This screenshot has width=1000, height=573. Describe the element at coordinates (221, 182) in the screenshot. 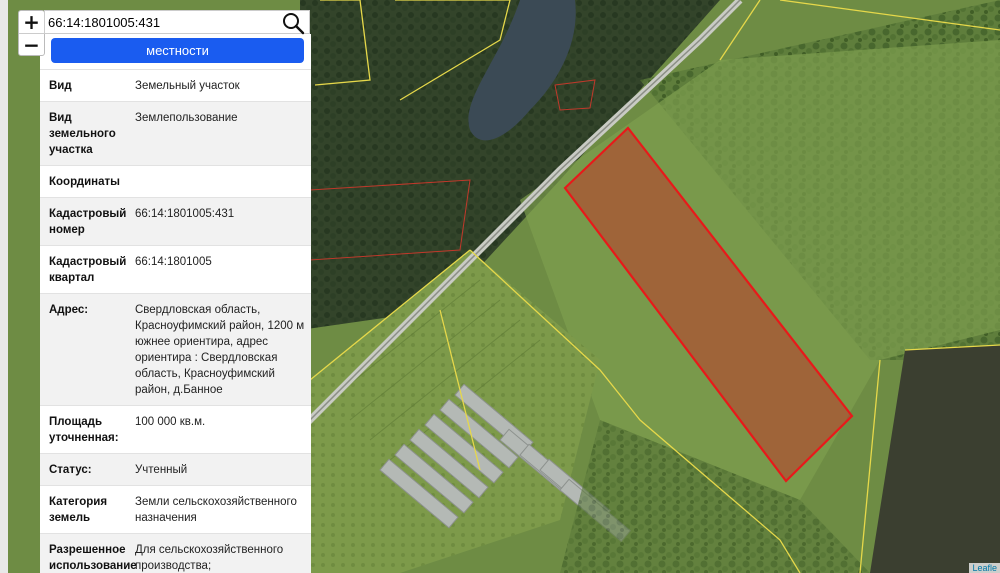

I see `attribute-value` at that location.